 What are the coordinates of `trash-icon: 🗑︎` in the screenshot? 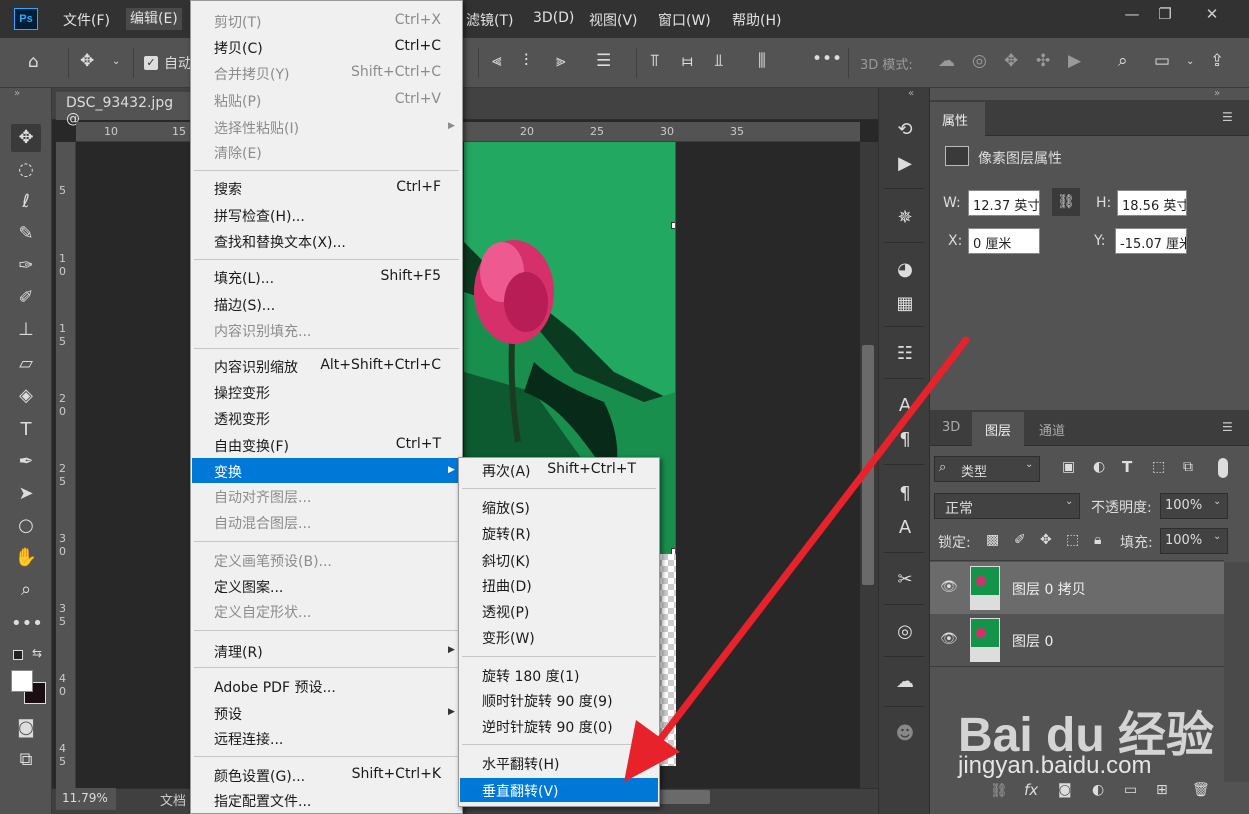 It's located at (1201, 790).